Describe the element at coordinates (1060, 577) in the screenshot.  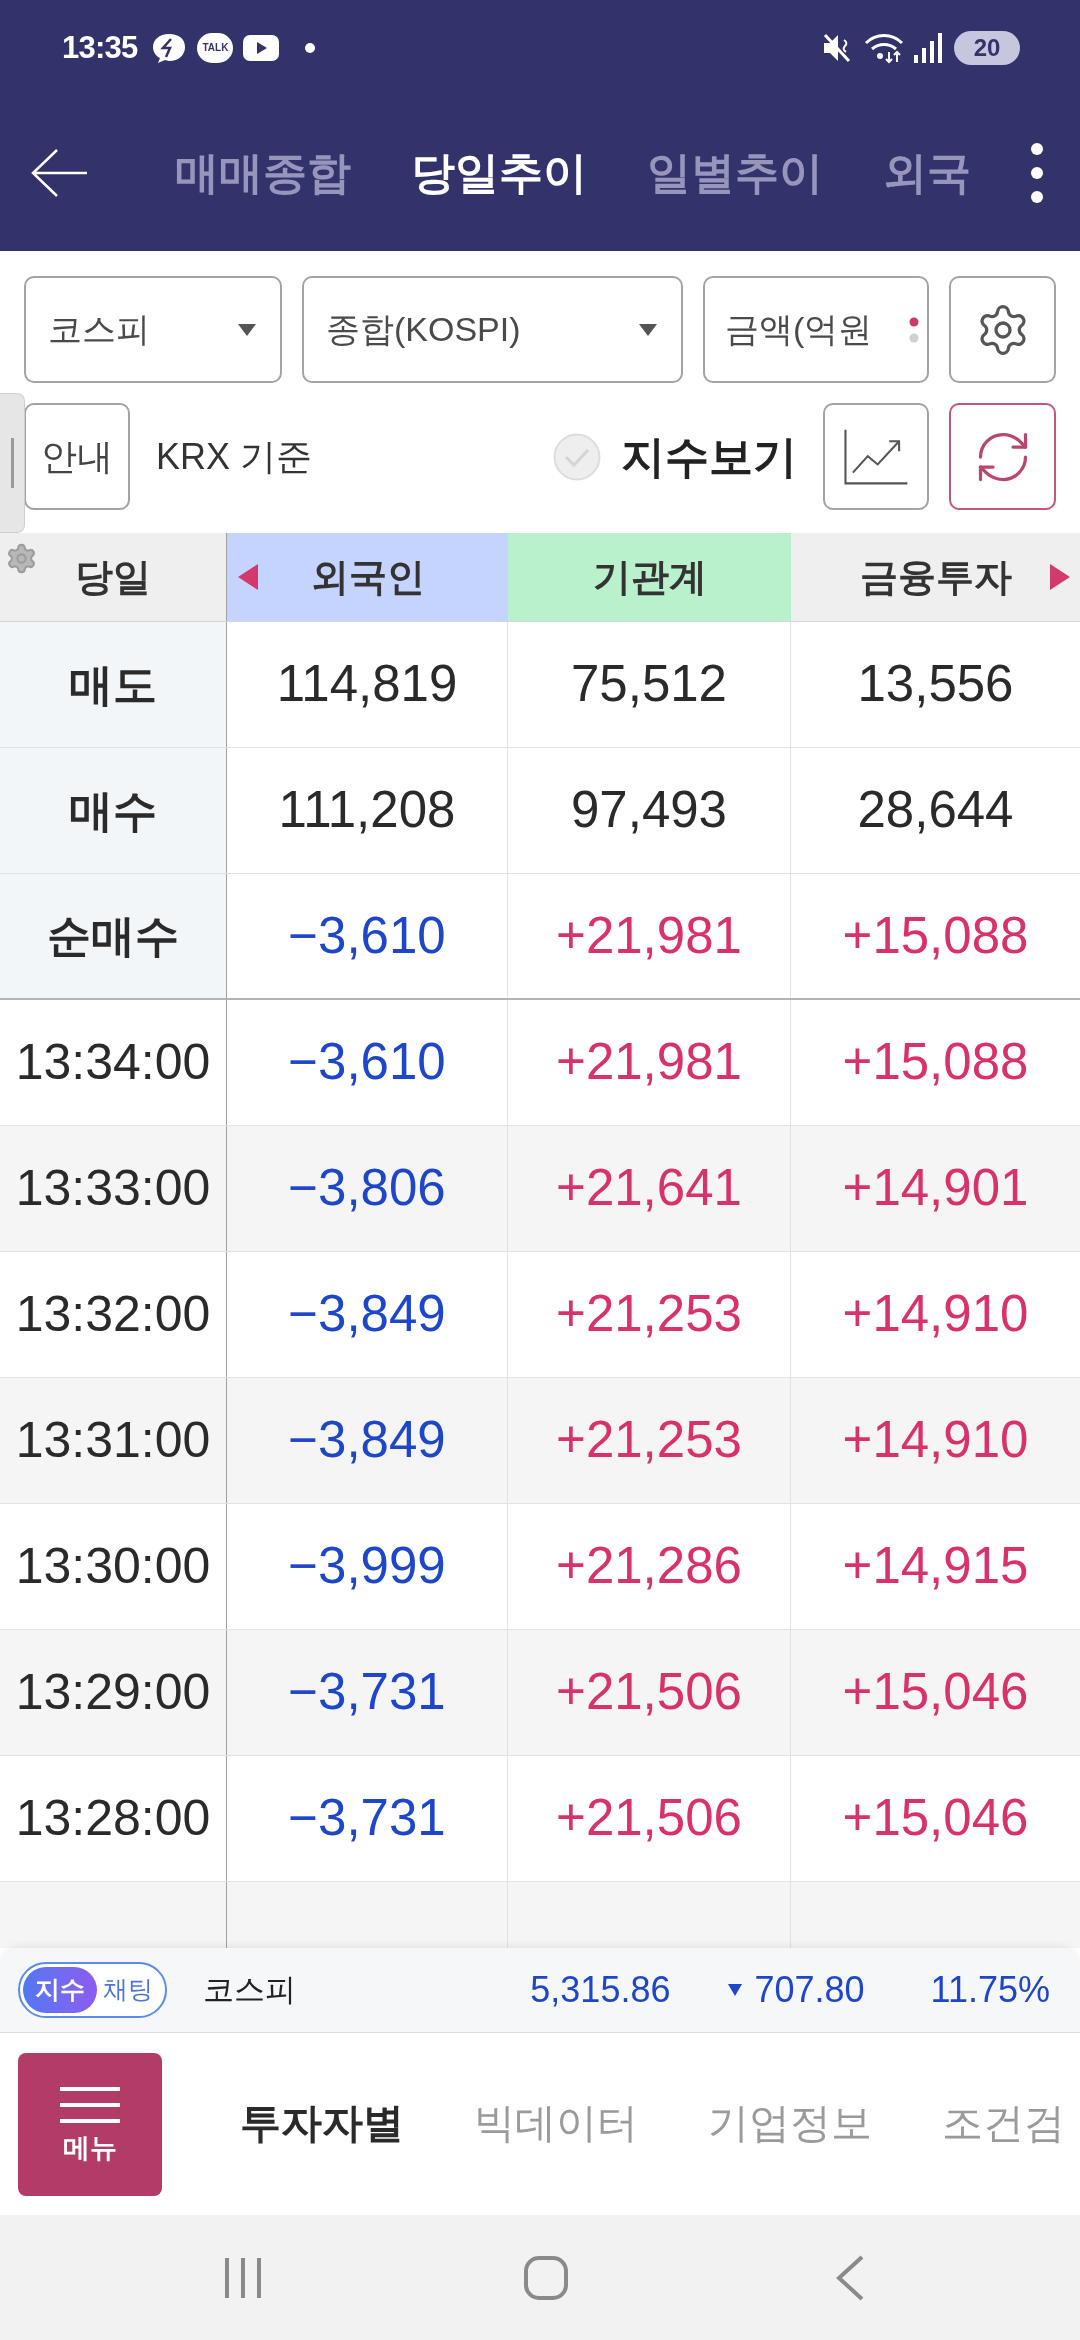
I see `right-arrow-icon` at that location.